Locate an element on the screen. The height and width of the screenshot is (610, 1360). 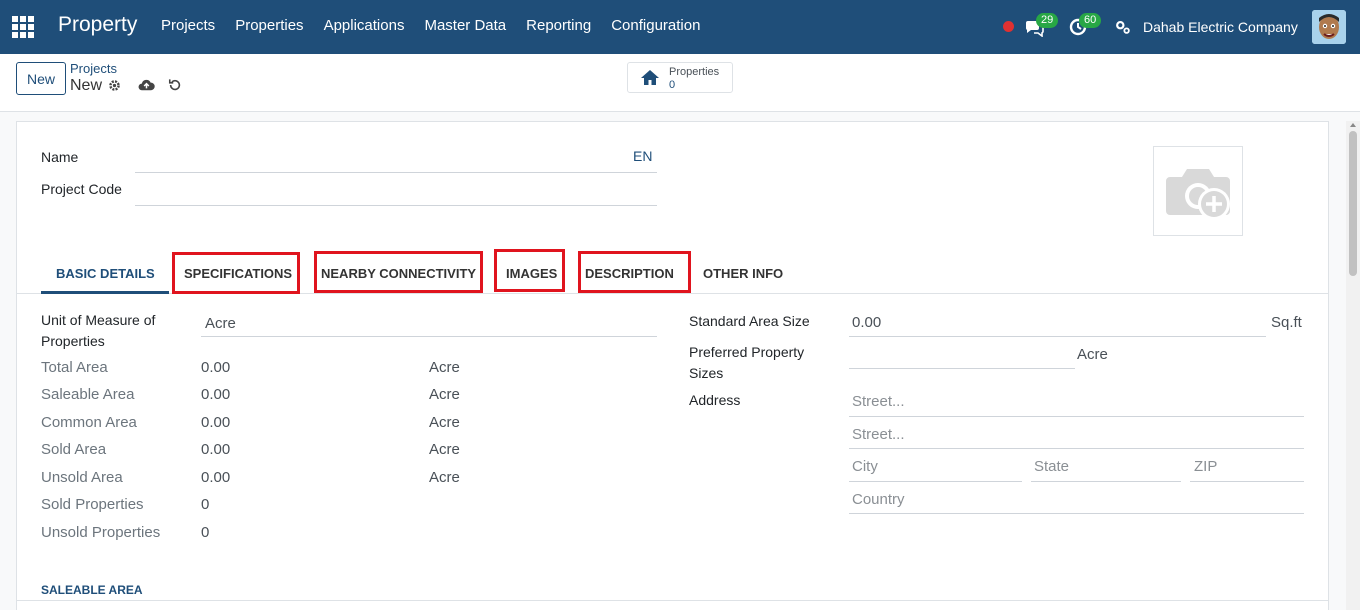
country-underline is located at coordinates (1076, 513).